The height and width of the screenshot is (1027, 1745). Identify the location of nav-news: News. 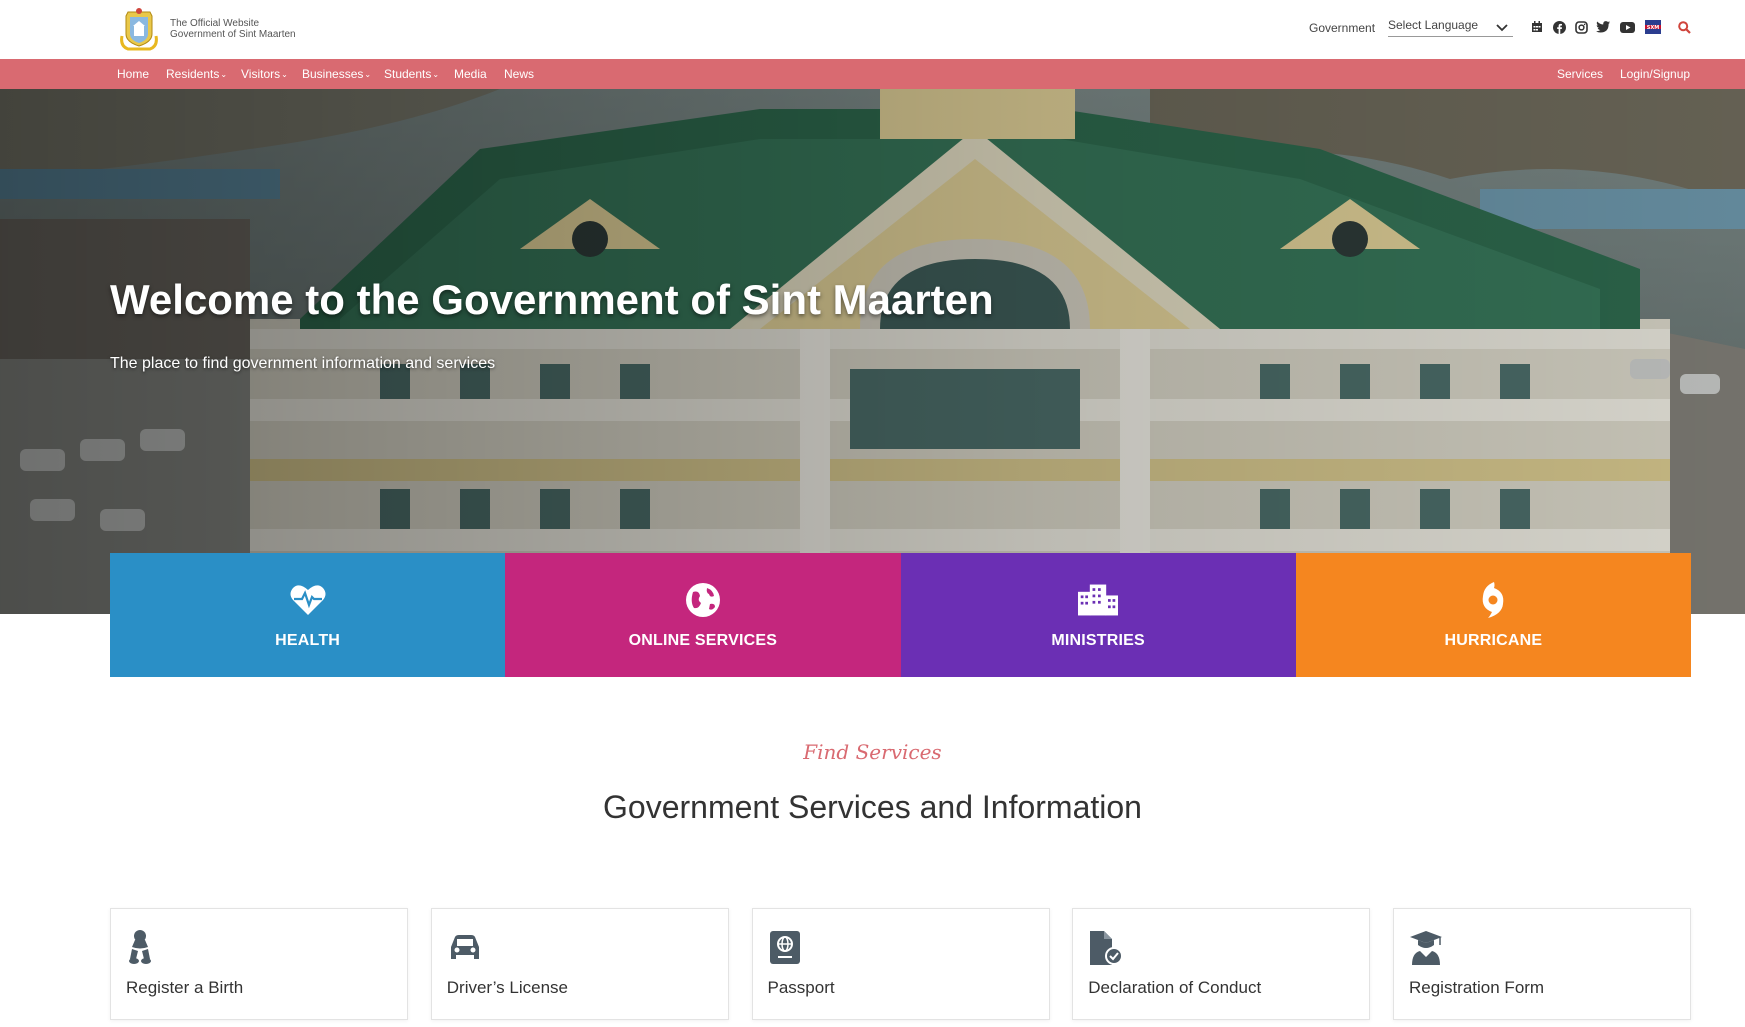
(519, 74).